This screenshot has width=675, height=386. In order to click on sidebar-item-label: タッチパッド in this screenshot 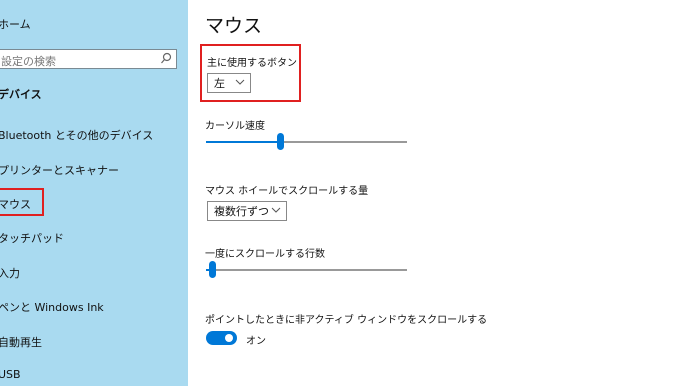, I will do `click(32, 238)`.